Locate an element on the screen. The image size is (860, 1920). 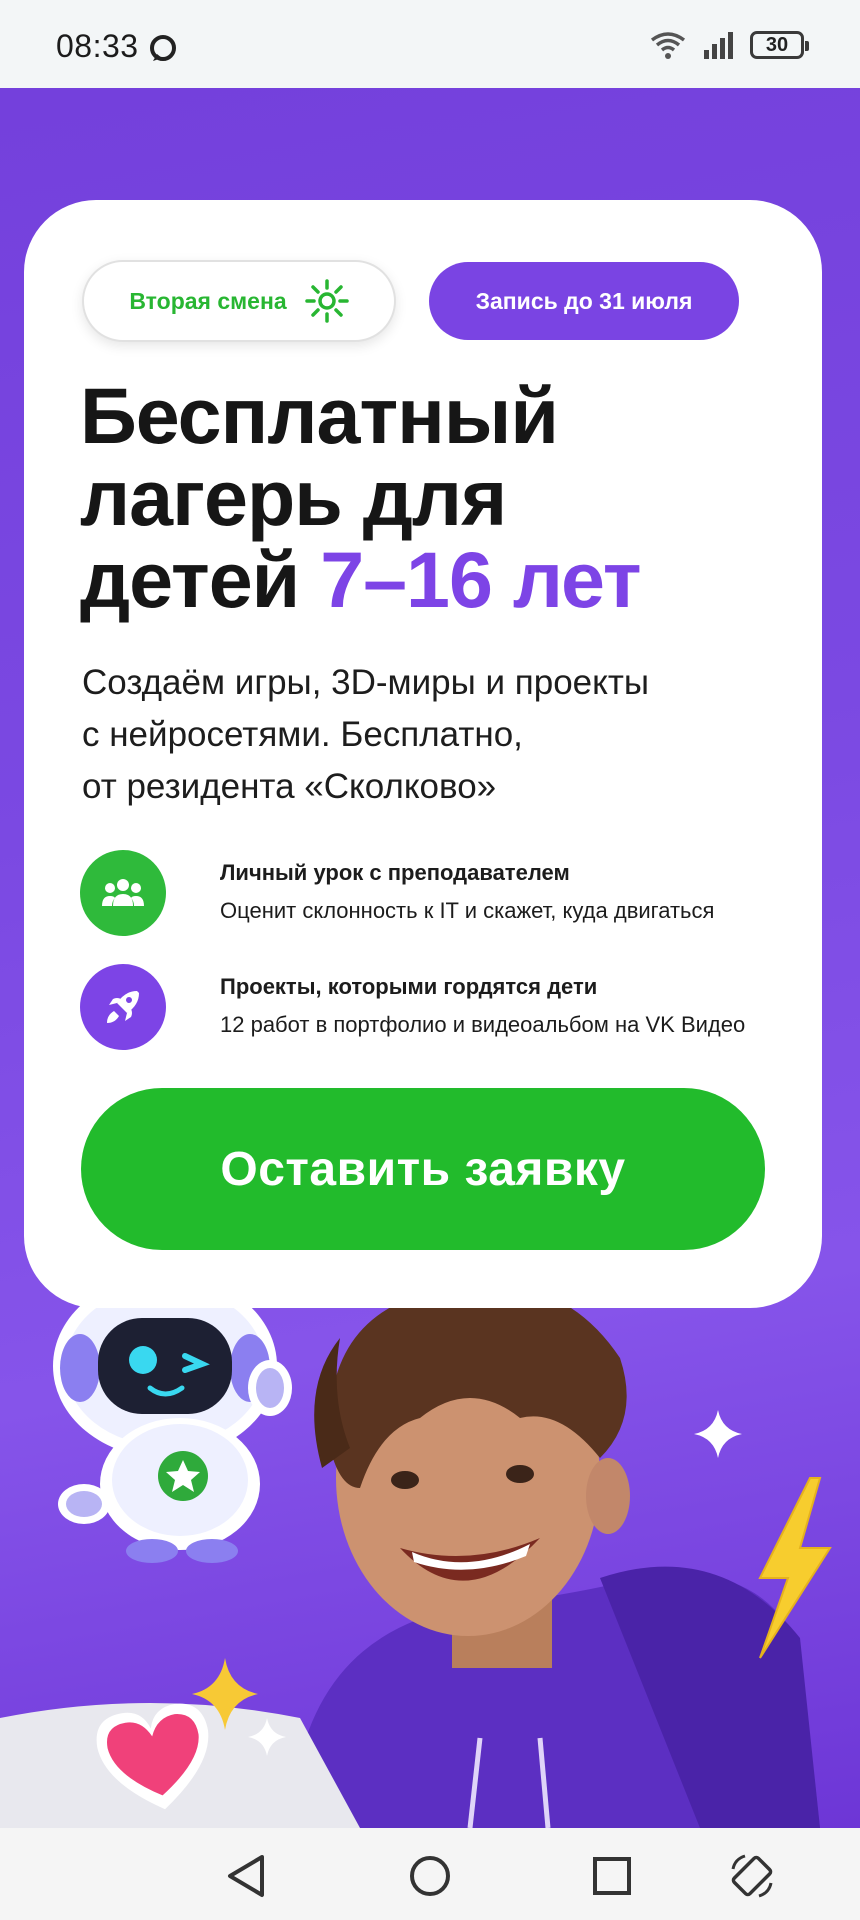
recents-icon is located at coordinates (612, 1876).